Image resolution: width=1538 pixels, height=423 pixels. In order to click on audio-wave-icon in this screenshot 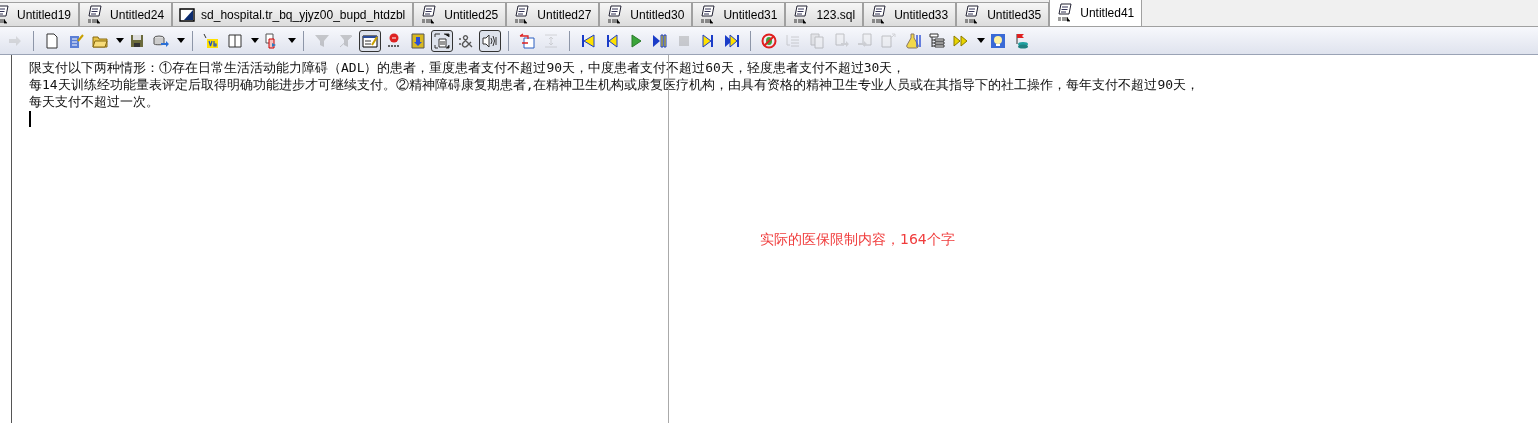, I will do `click(490, 40)`.